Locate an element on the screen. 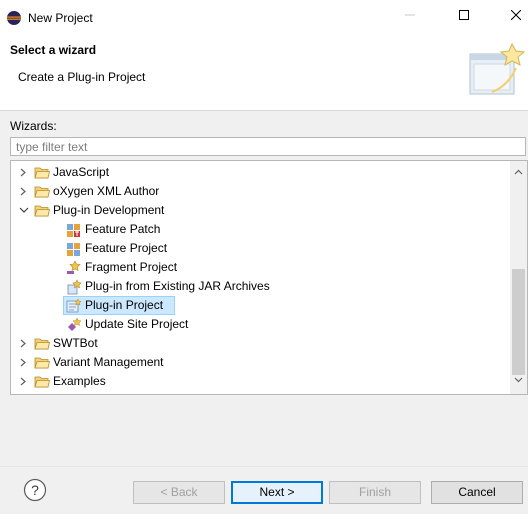  wizards-label: Wizards: is located at coordinates (33, 126).